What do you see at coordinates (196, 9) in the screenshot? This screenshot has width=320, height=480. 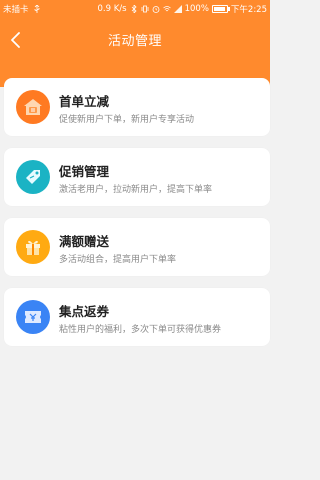 I see `battery-percent: 100%` at bounding box center [196, 9].